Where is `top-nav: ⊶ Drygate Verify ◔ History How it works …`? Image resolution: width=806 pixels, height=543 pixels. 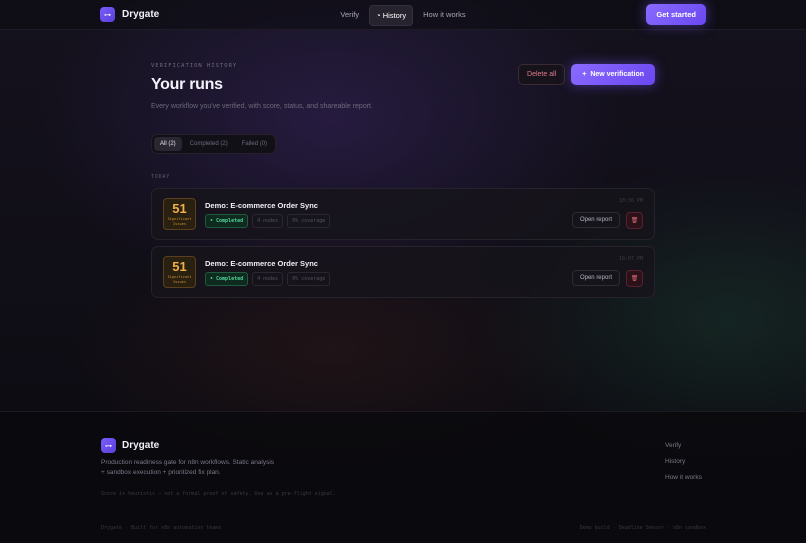 top-nav: ⊶ Drygate Verify ◔ History How it works … is located at coordinates (403, 15).